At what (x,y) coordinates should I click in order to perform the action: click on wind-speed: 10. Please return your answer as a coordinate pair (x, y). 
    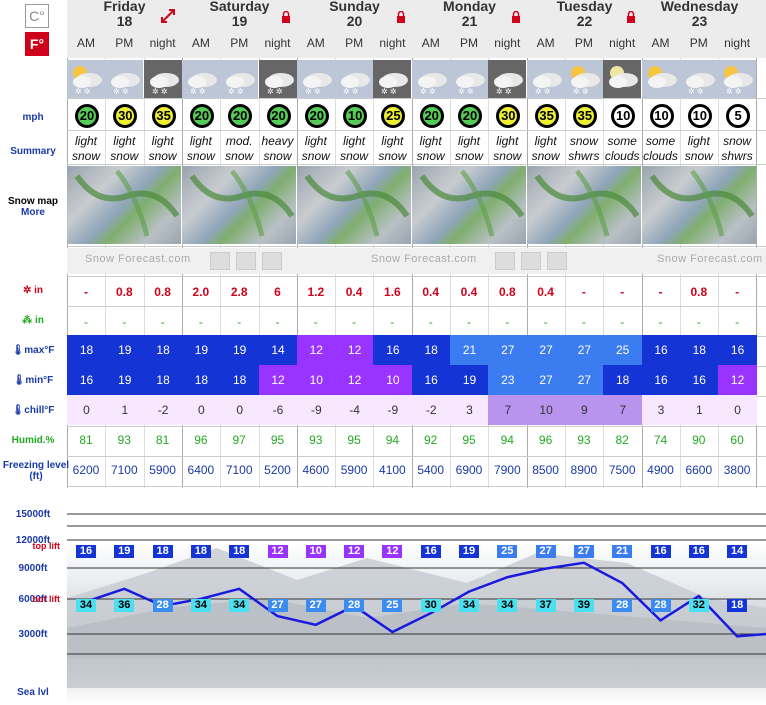
    Looking at the image, I should click on (355, 115).